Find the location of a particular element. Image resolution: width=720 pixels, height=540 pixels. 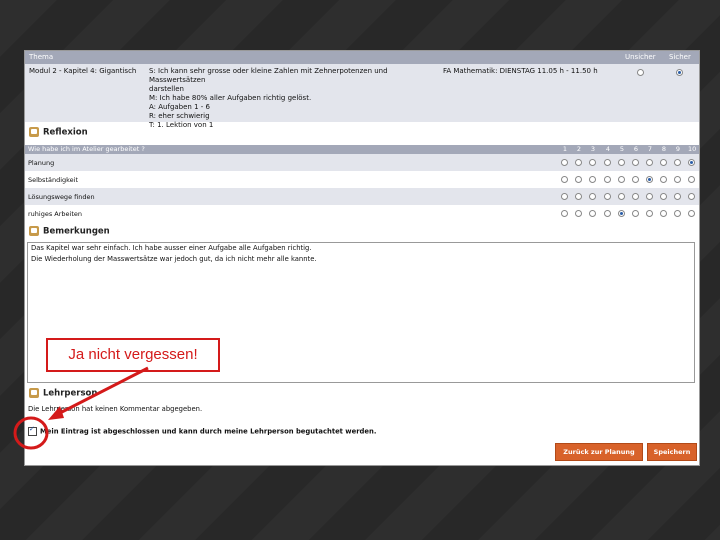

annotation-circle is located at coordinates (31, 433).